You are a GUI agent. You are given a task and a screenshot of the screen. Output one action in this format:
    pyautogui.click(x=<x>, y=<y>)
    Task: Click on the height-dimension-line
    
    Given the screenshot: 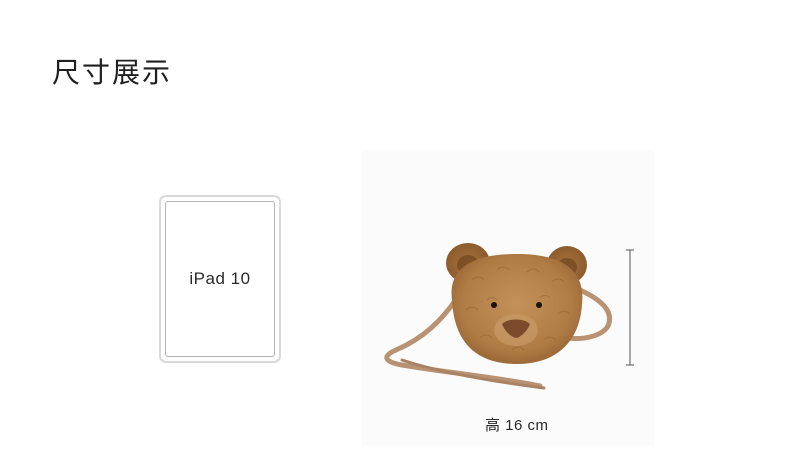 What is the action you would take?
    pyautogui.click(x=630, y=307)
    